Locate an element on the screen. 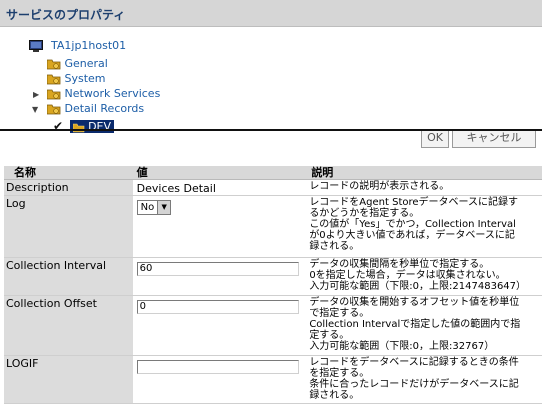 This screenshot has width=542, height=417. ok-button: OK is located at coordinates (435, 139).